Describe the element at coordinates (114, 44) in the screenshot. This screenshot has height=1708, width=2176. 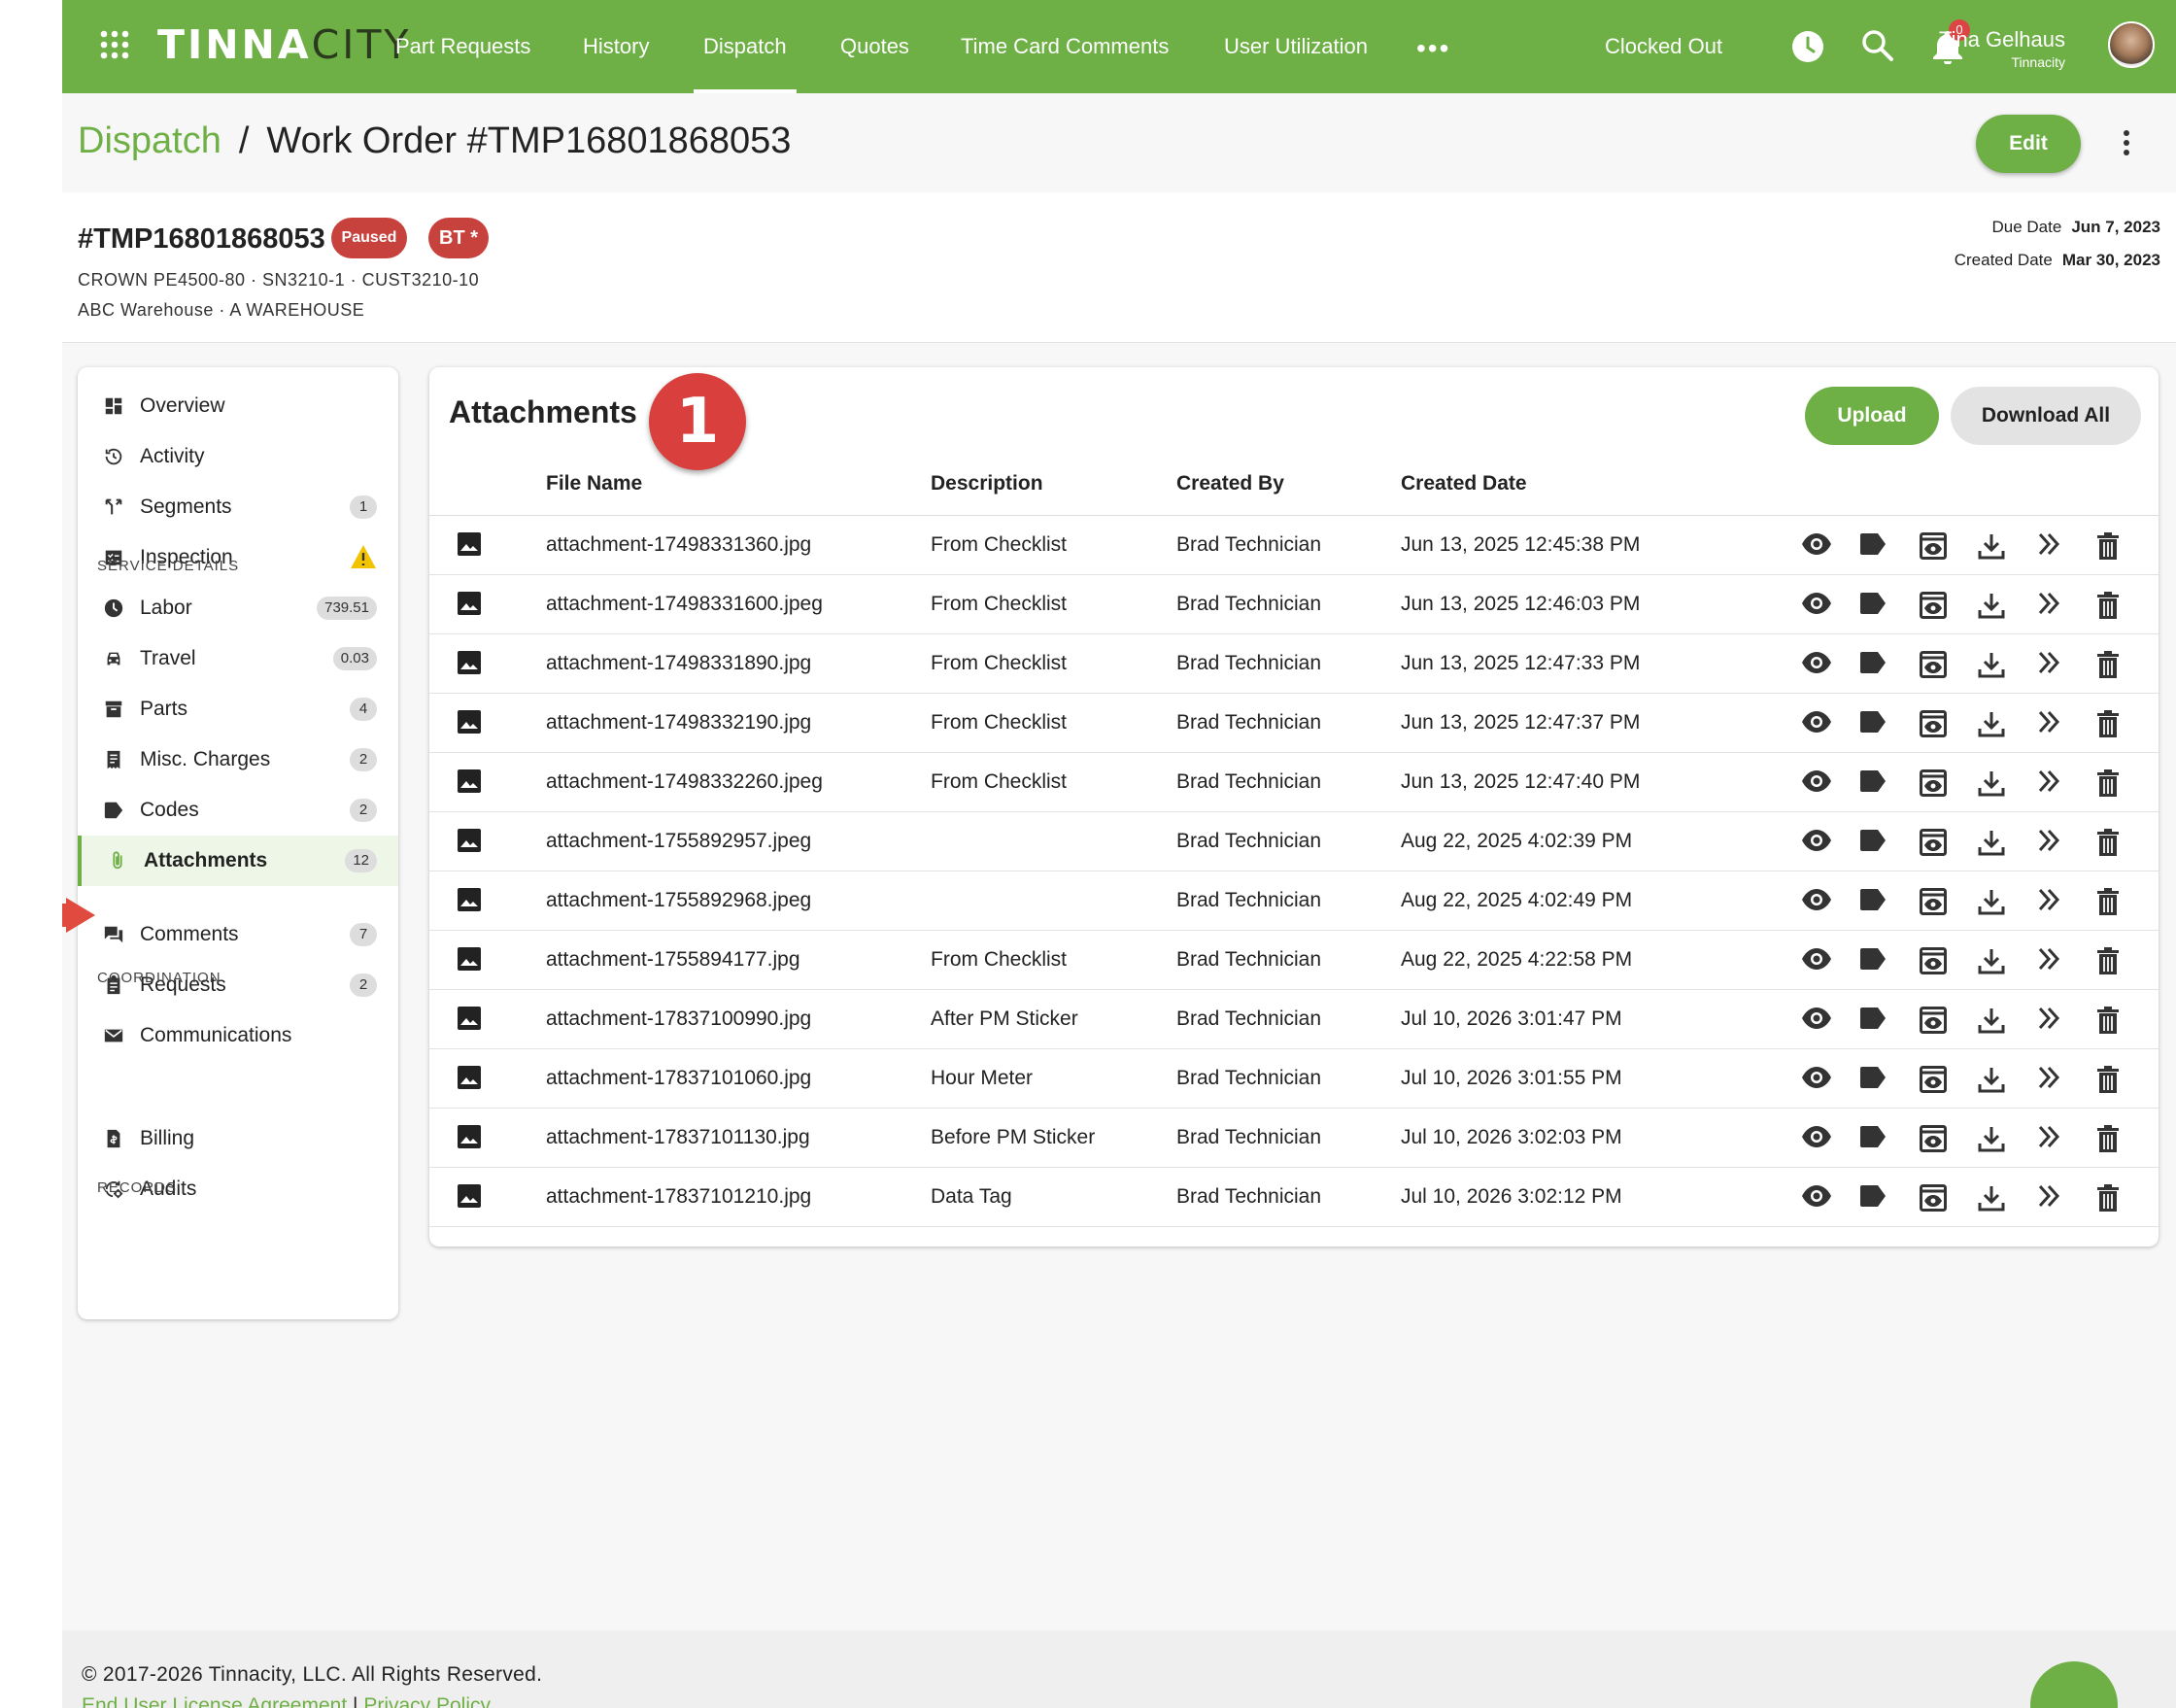
I see `app-grid-icon` at that location.